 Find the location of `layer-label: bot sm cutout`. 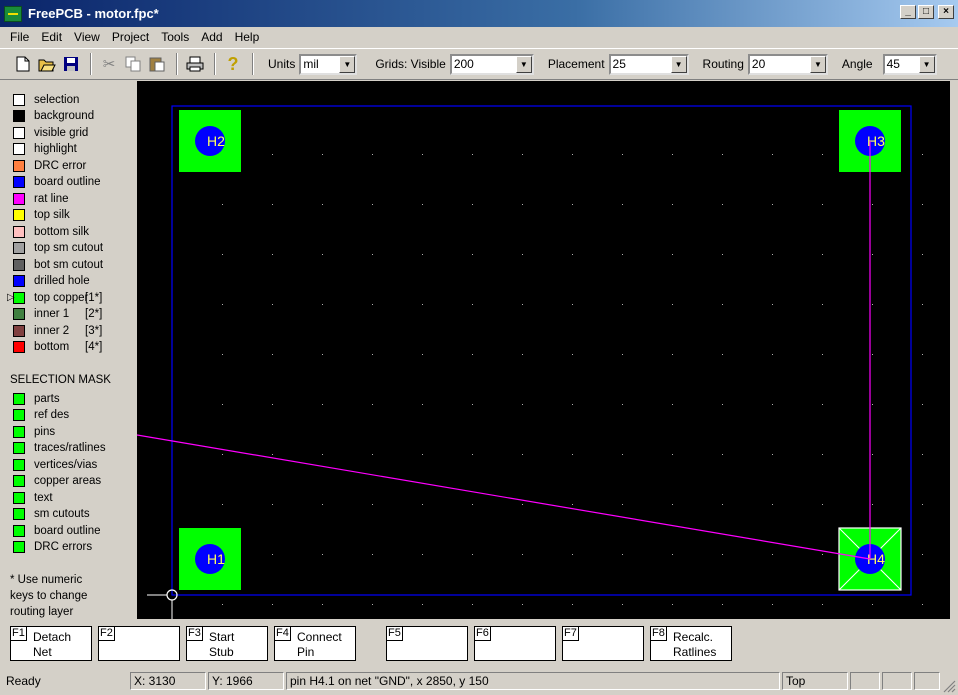

layer-label: bot sm cutout is located at coordinates (69, 264).